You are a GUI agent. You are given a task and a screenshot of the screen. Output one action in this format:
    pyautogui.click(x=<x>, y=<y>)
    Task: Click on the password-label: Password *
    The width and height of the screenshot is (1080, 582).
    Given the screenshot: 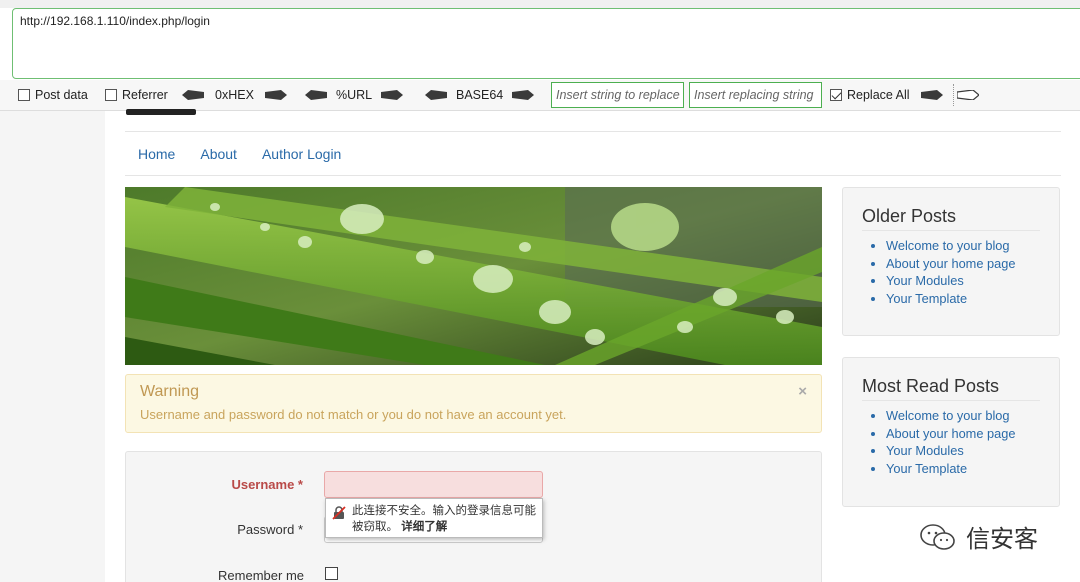 What is the action you would take?
    pyautogui.click(x=270, y=529)
    